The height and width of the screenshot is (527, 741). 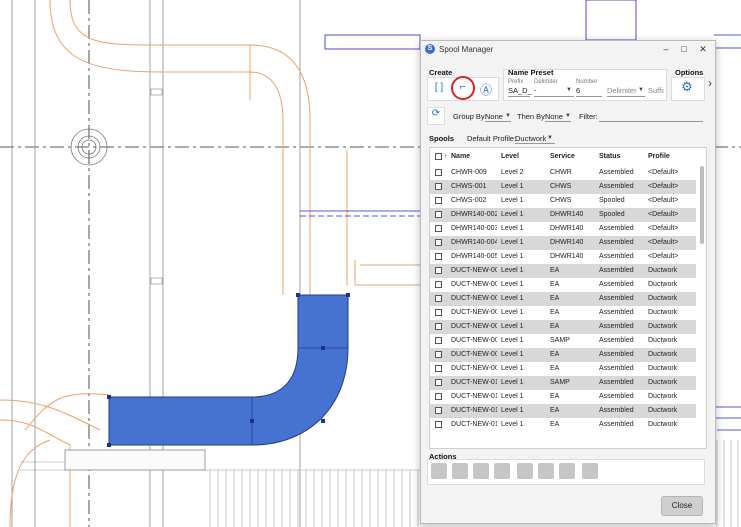 I want to click on maximize-icon: □, so click(x=684, y=49).